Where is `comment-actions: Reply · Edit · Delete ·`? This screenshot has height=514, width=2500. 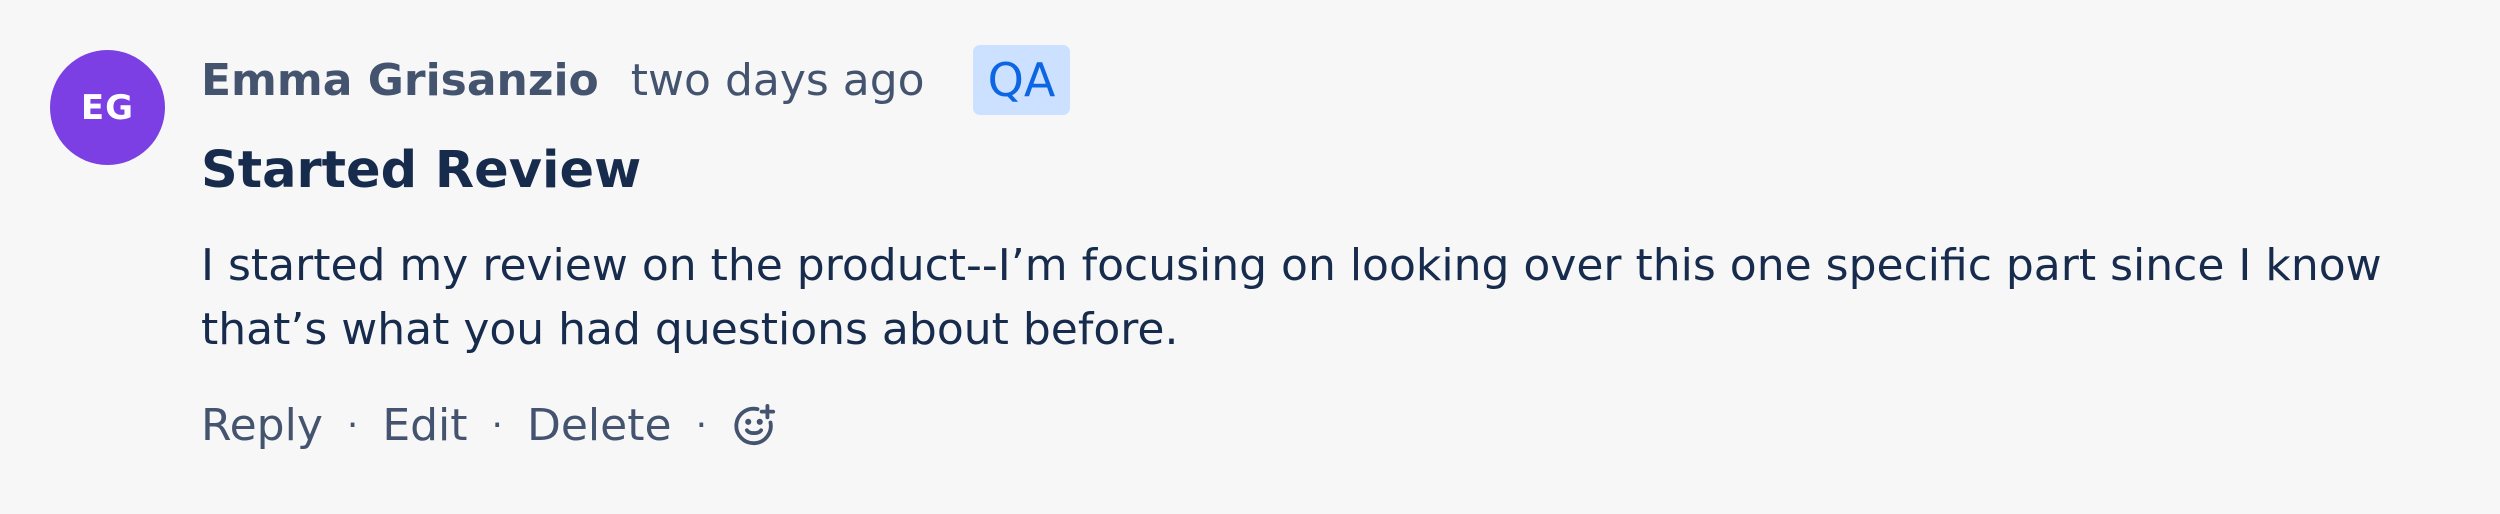 comment-actions: Reply · Edit · Delete · is located at coordinates (1330, 425).